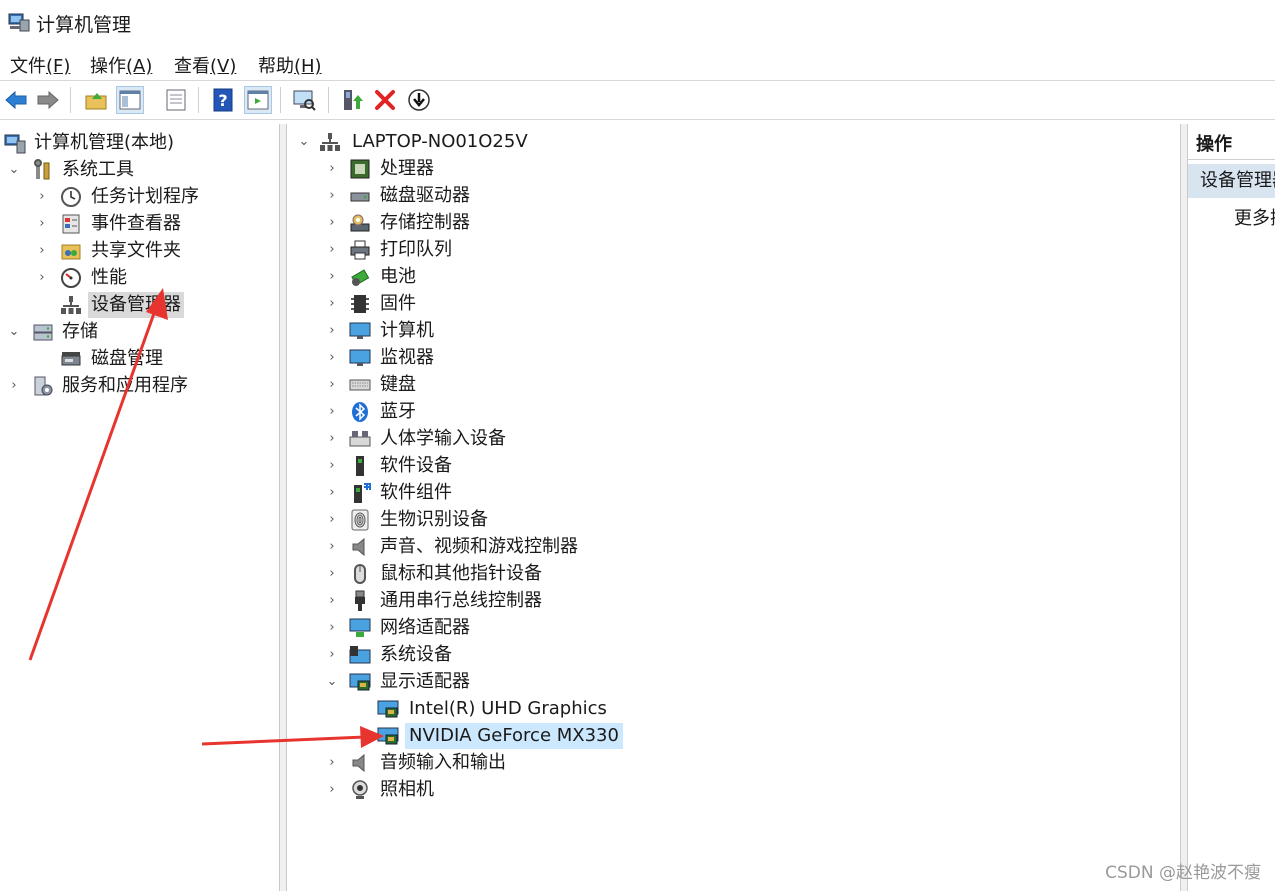 The height and width of the screenshot is (891, 1275). I want to click on tools-icon, so click(43, 170).